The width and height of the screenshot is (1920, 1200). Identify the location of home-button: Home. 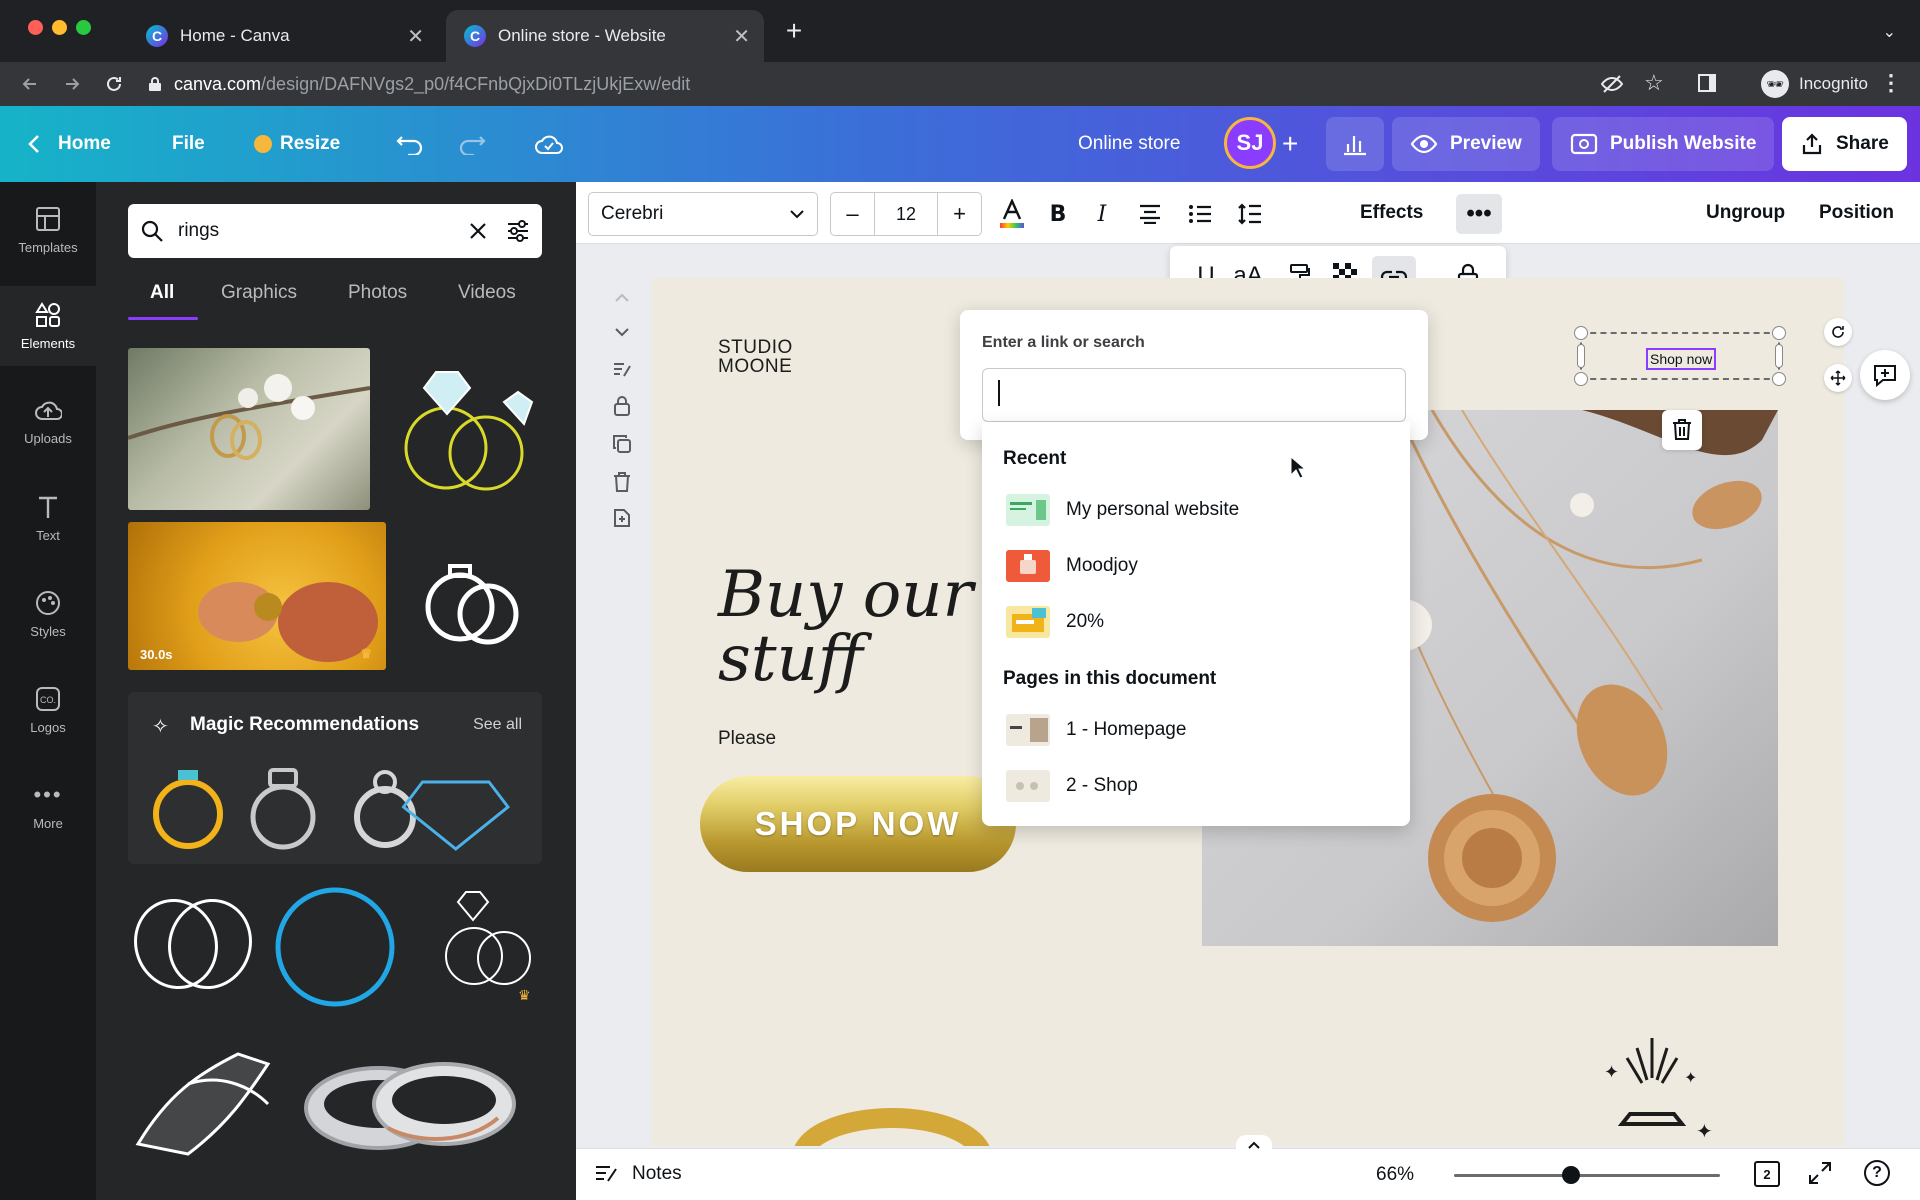
(69, 144).